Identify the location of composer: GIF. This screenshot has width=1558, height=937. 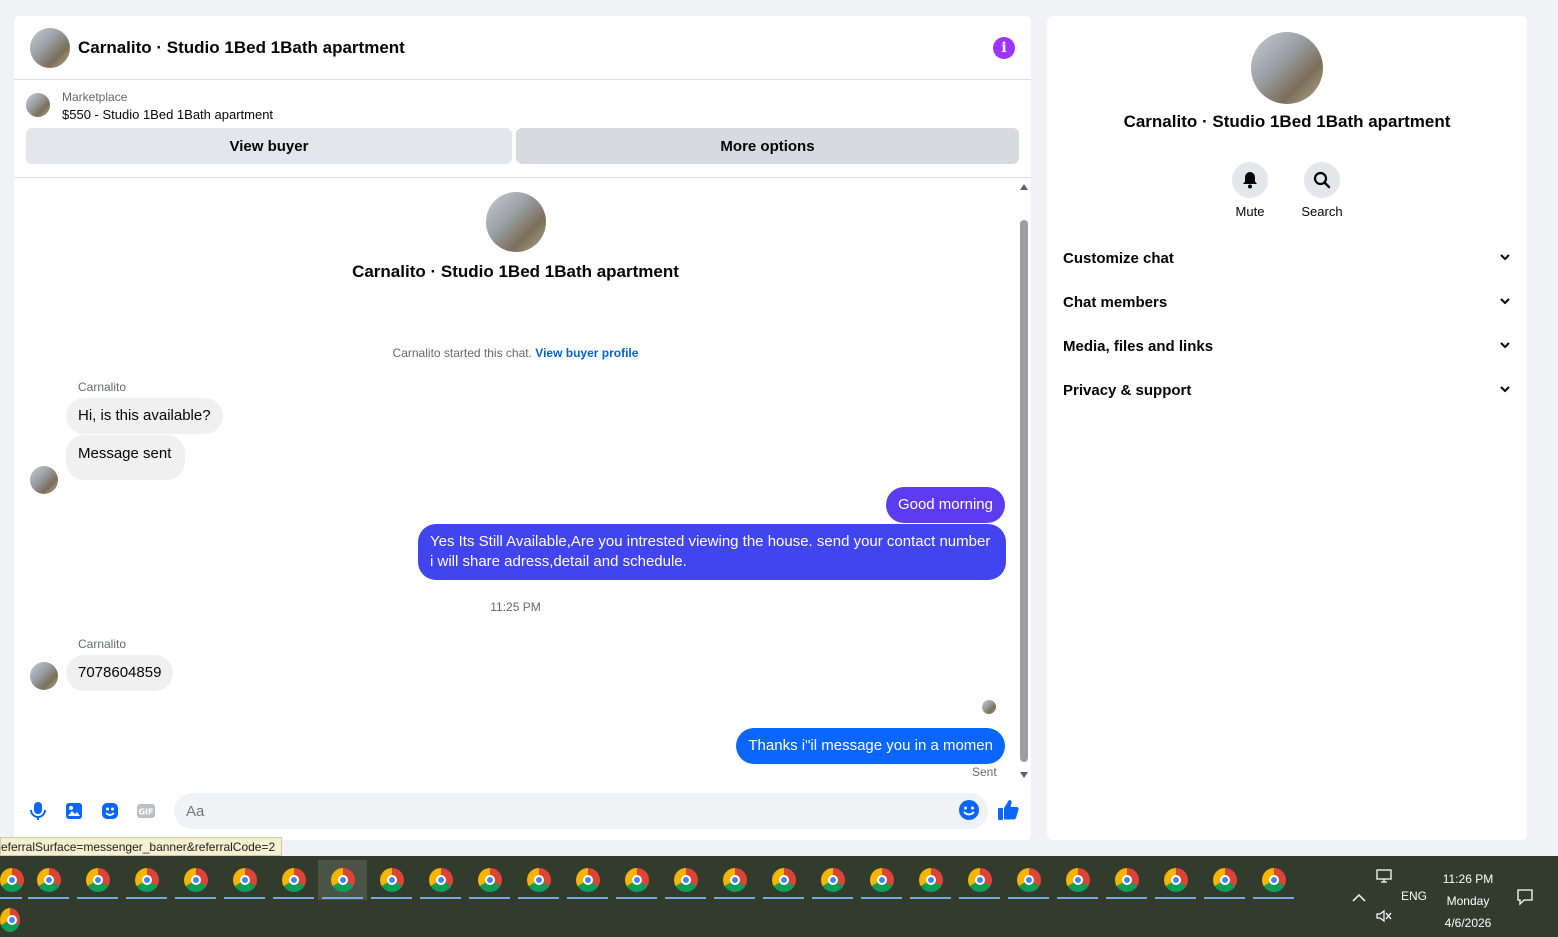
(522, 811).